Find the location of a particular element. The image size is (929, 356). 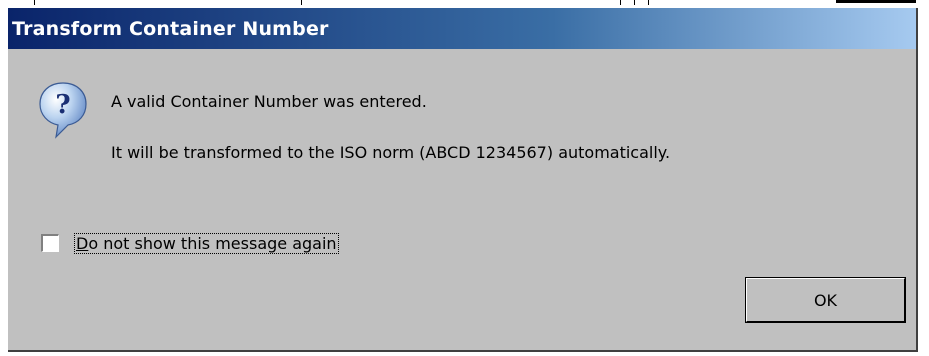

label-text: o not show this message again is located at coordinates (212, 243).